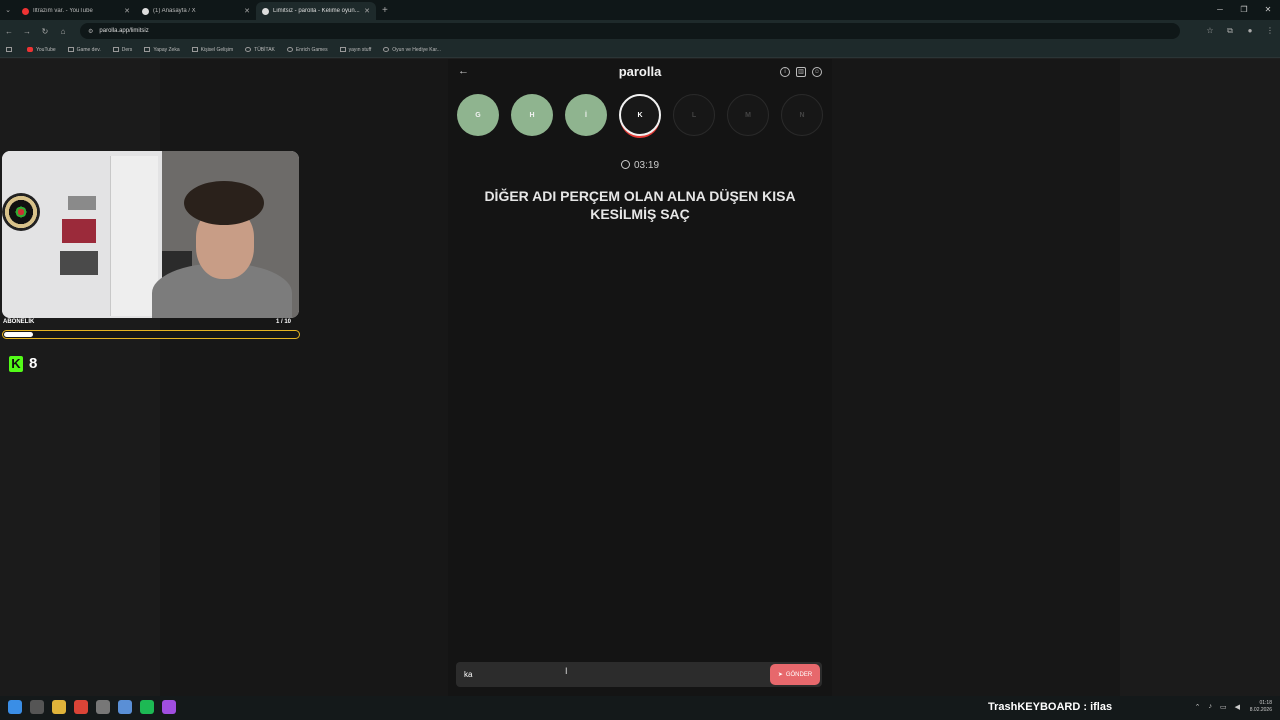  Describe the element at coordinates (586, 115) in the screenshot. I see `letter-circle: İ` at that location.